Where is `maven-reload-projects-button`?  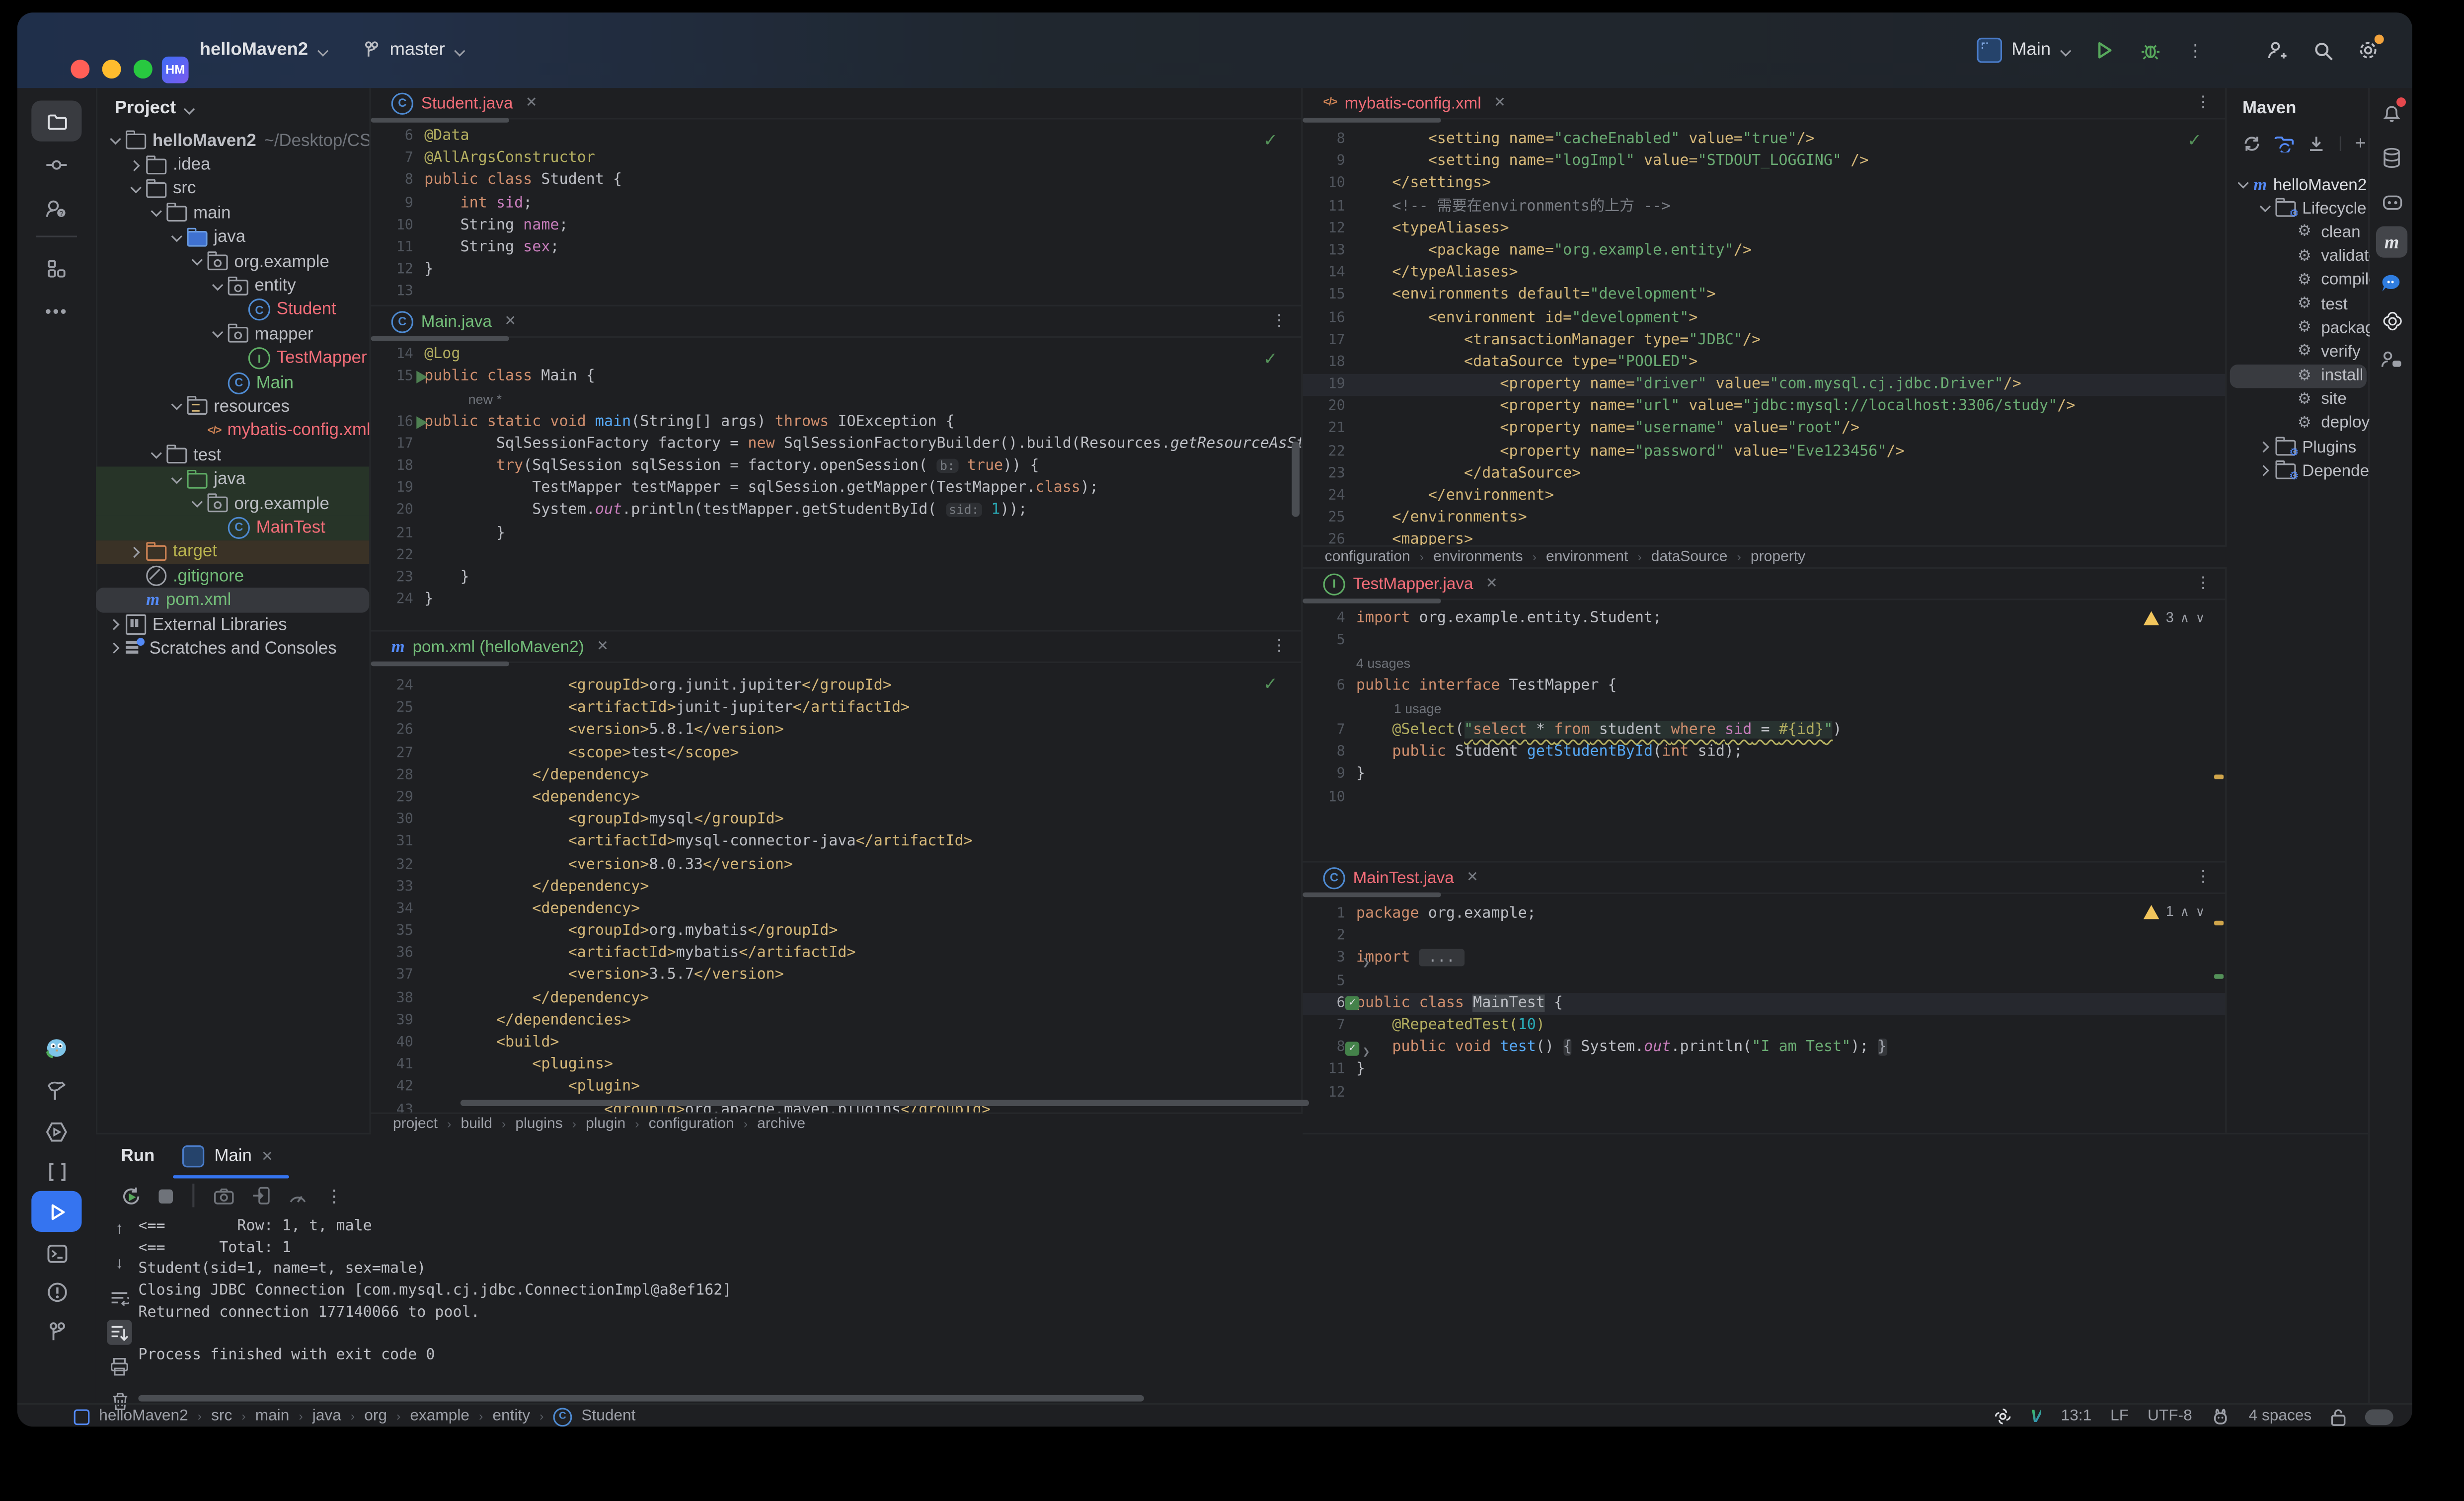
maven-reload-projects-button is located at coordinates (2284, 143).